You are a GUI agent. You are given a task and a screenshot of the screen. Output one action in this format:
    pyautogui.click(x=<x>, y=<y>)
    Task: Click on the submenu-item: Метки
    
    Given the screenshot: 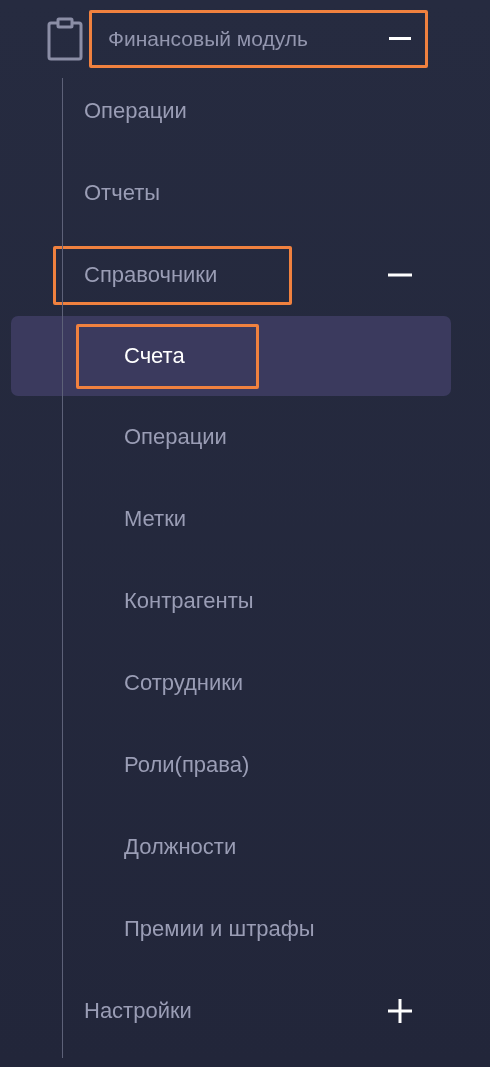 What is the action you would take?
    pyautogui.click(x=155, y=519)
    